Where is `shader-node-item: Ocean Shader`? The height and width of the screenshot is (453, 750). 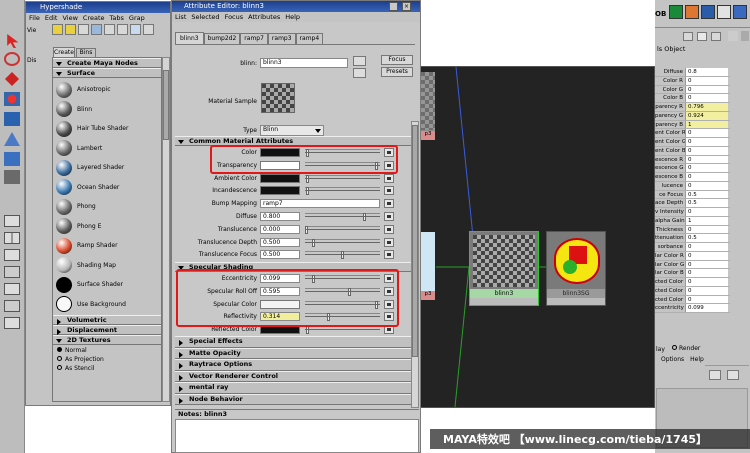
shader-node-item: Ocean Shader is located at coordinates (108, 187).